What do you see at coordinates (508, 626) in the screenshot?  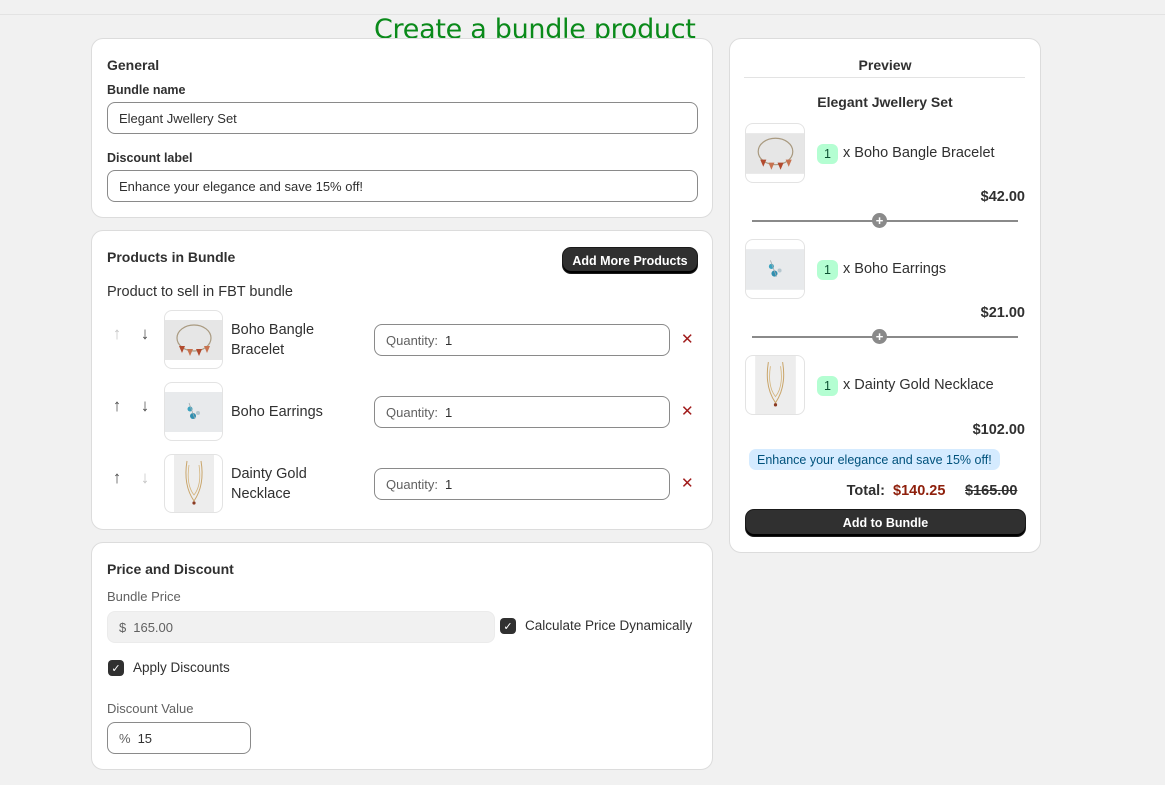 I see `calc-dynamic-checkbox: ✓` at bounding box center [508, 626].